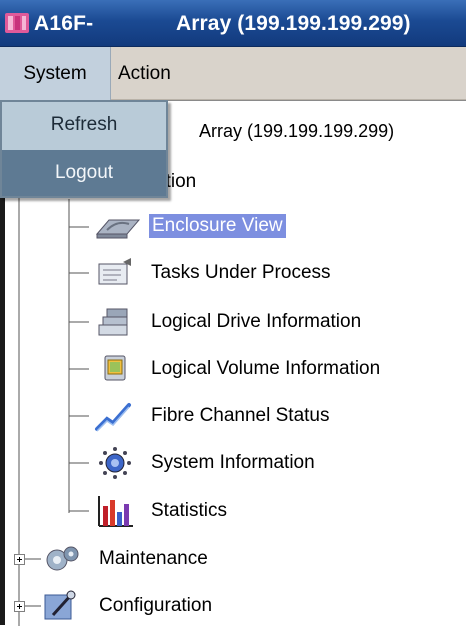 This screenshot has width=466, height=626. What do you see at coordinates (19, 559) in the screenshot?
I see `maintenance-expander` at bounding box center [19, 559].